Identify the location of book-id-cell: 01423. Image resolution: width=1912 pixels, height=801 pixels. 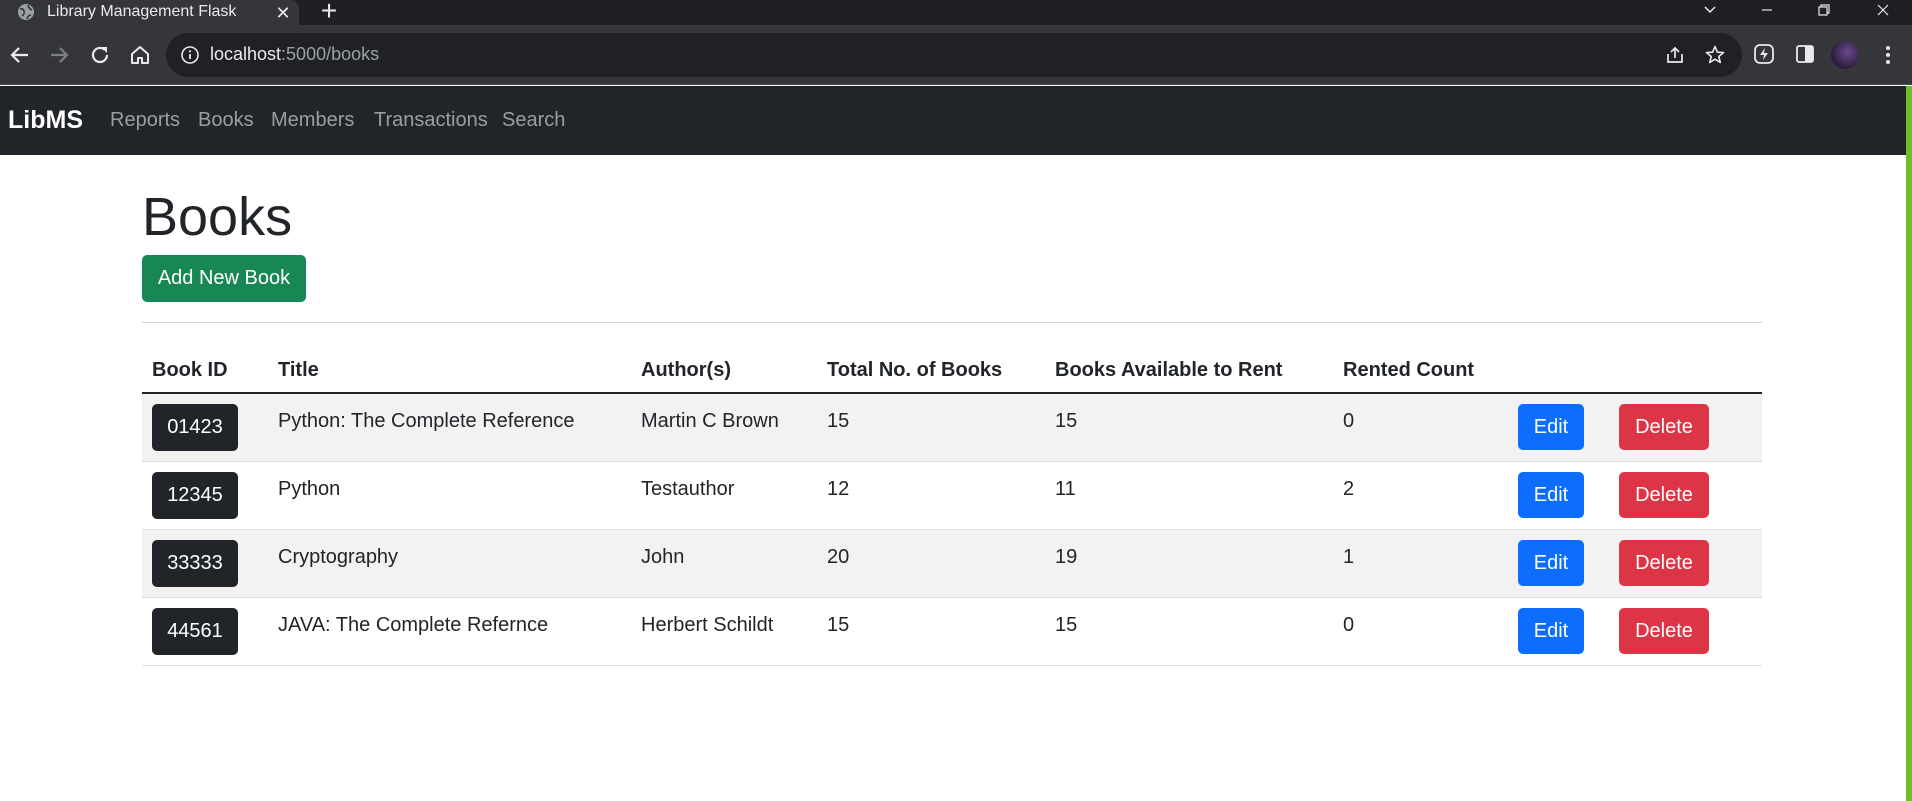
(205, 427).